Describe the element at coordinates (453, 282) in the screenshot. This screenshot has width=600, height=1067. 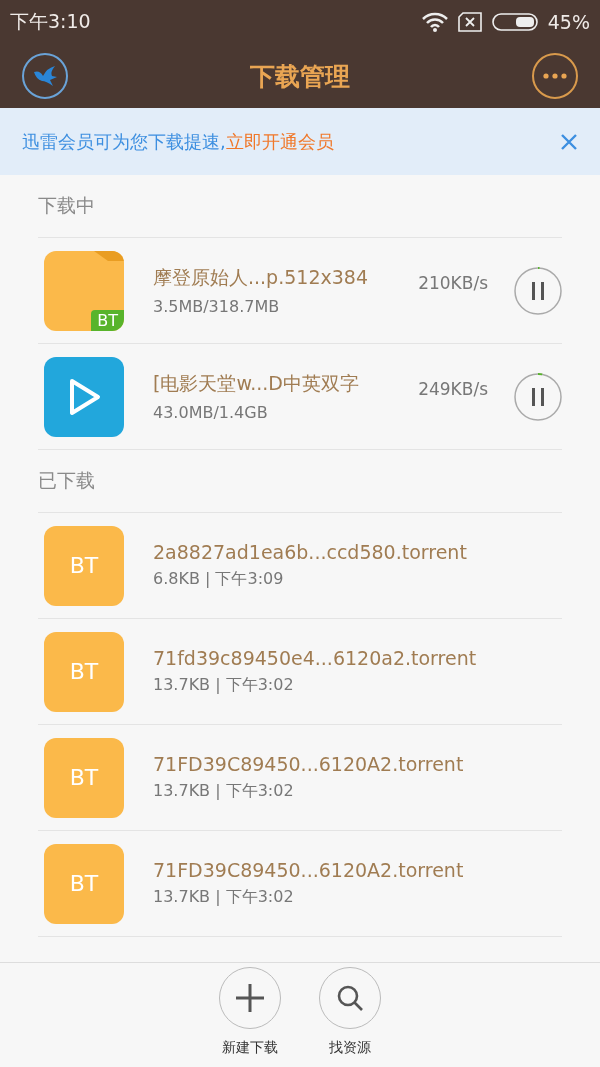
I see `download-speed: 210KB/s` at that location.